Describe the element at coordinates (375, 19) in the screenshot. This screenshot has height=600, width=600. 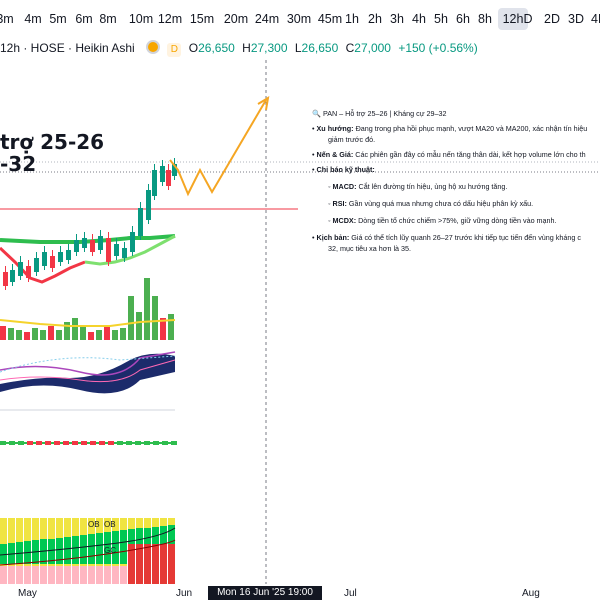
I see `timeframe-2h: 2h` at that location.